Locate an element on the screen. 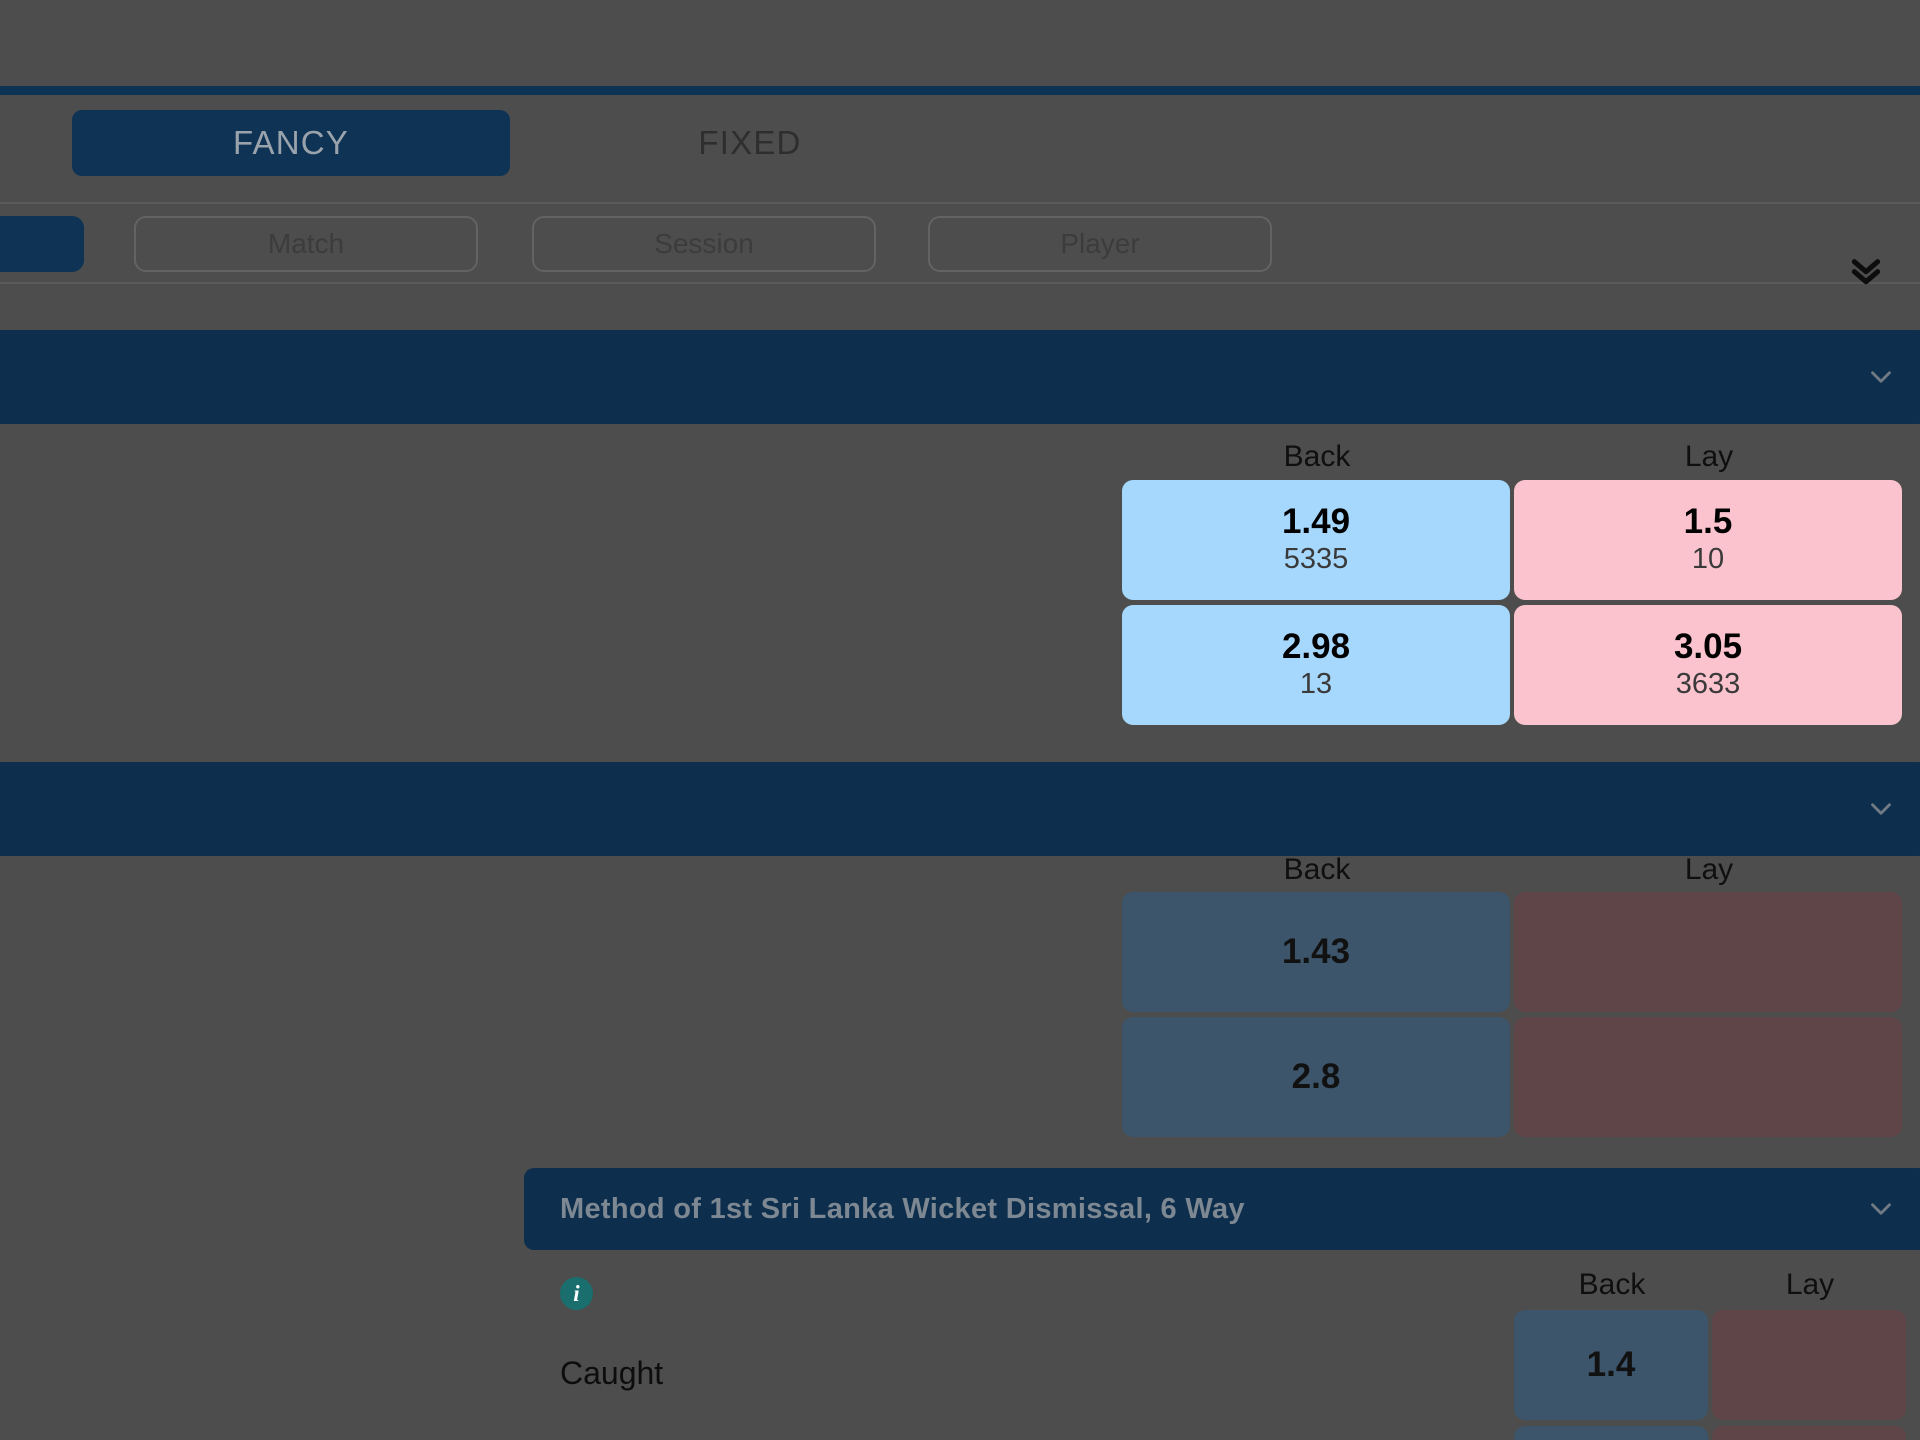 Image resolution: width=1920 pixels, height=1440 pixels. back-cell-suspended: 1.43 is located at coordinates (1316, 952).